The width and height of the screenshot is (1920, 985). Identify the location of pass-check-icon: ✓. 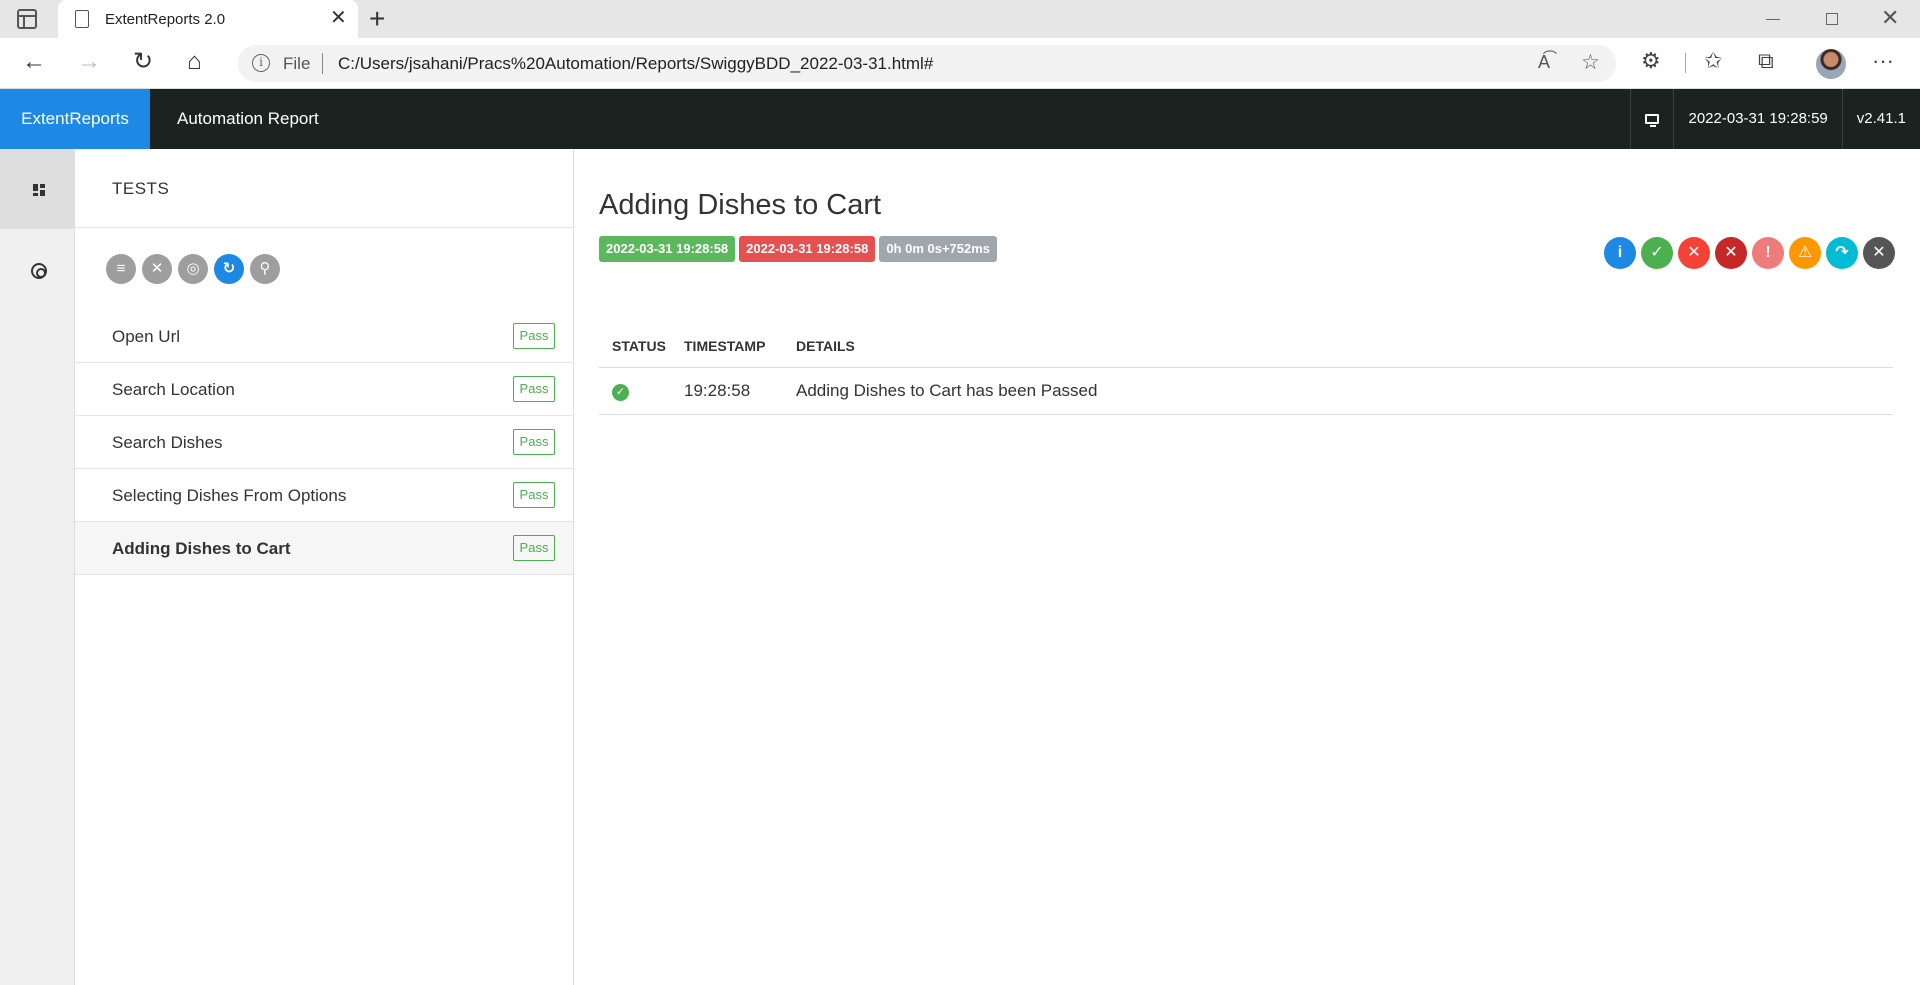
(620, 392).